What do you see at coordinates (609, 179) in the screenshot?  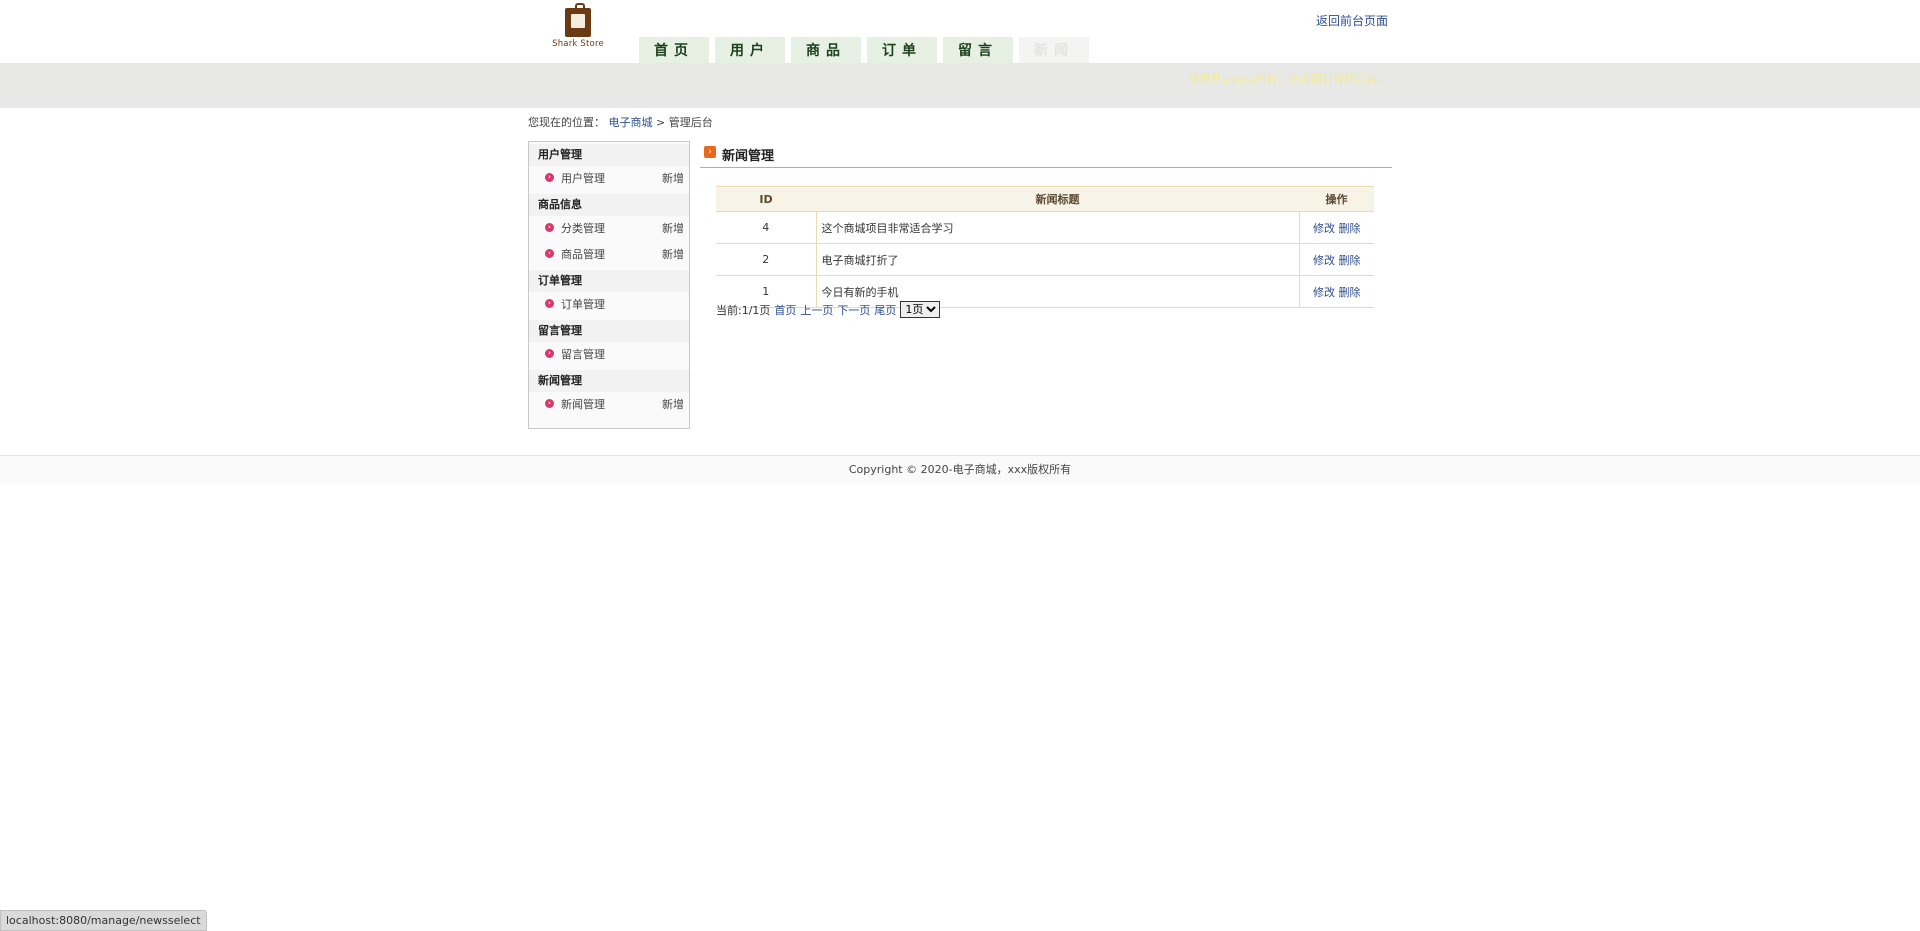 I see `sidebar-item-user-manage: › 用户管理 新增` at bounding box center [609, 179].